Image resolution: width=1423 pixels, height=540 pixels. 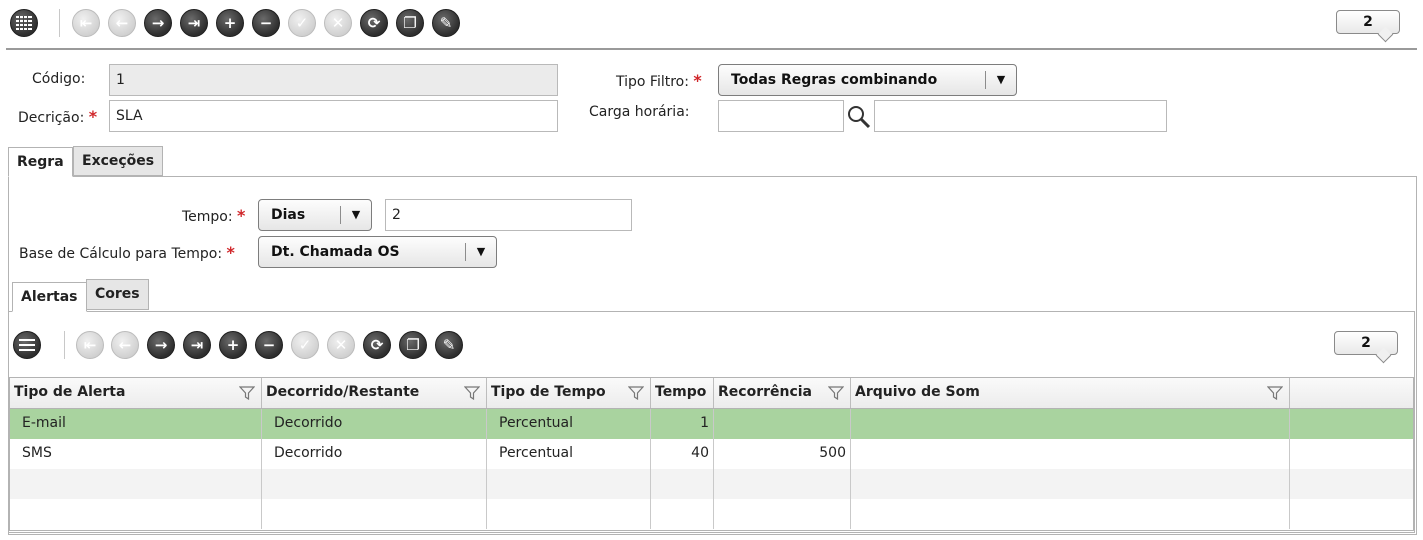 What do you see at coordinates (158, 23) in the screenshot?
I see `next-record-button: →` at bounding box center [158, 23].